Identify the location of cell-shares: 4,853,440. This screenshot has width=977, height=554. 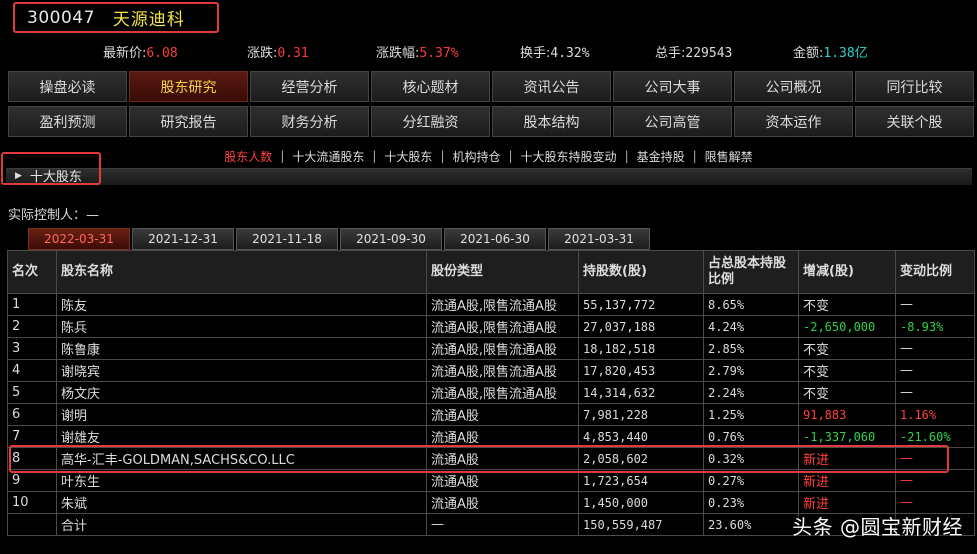
(641, 436).